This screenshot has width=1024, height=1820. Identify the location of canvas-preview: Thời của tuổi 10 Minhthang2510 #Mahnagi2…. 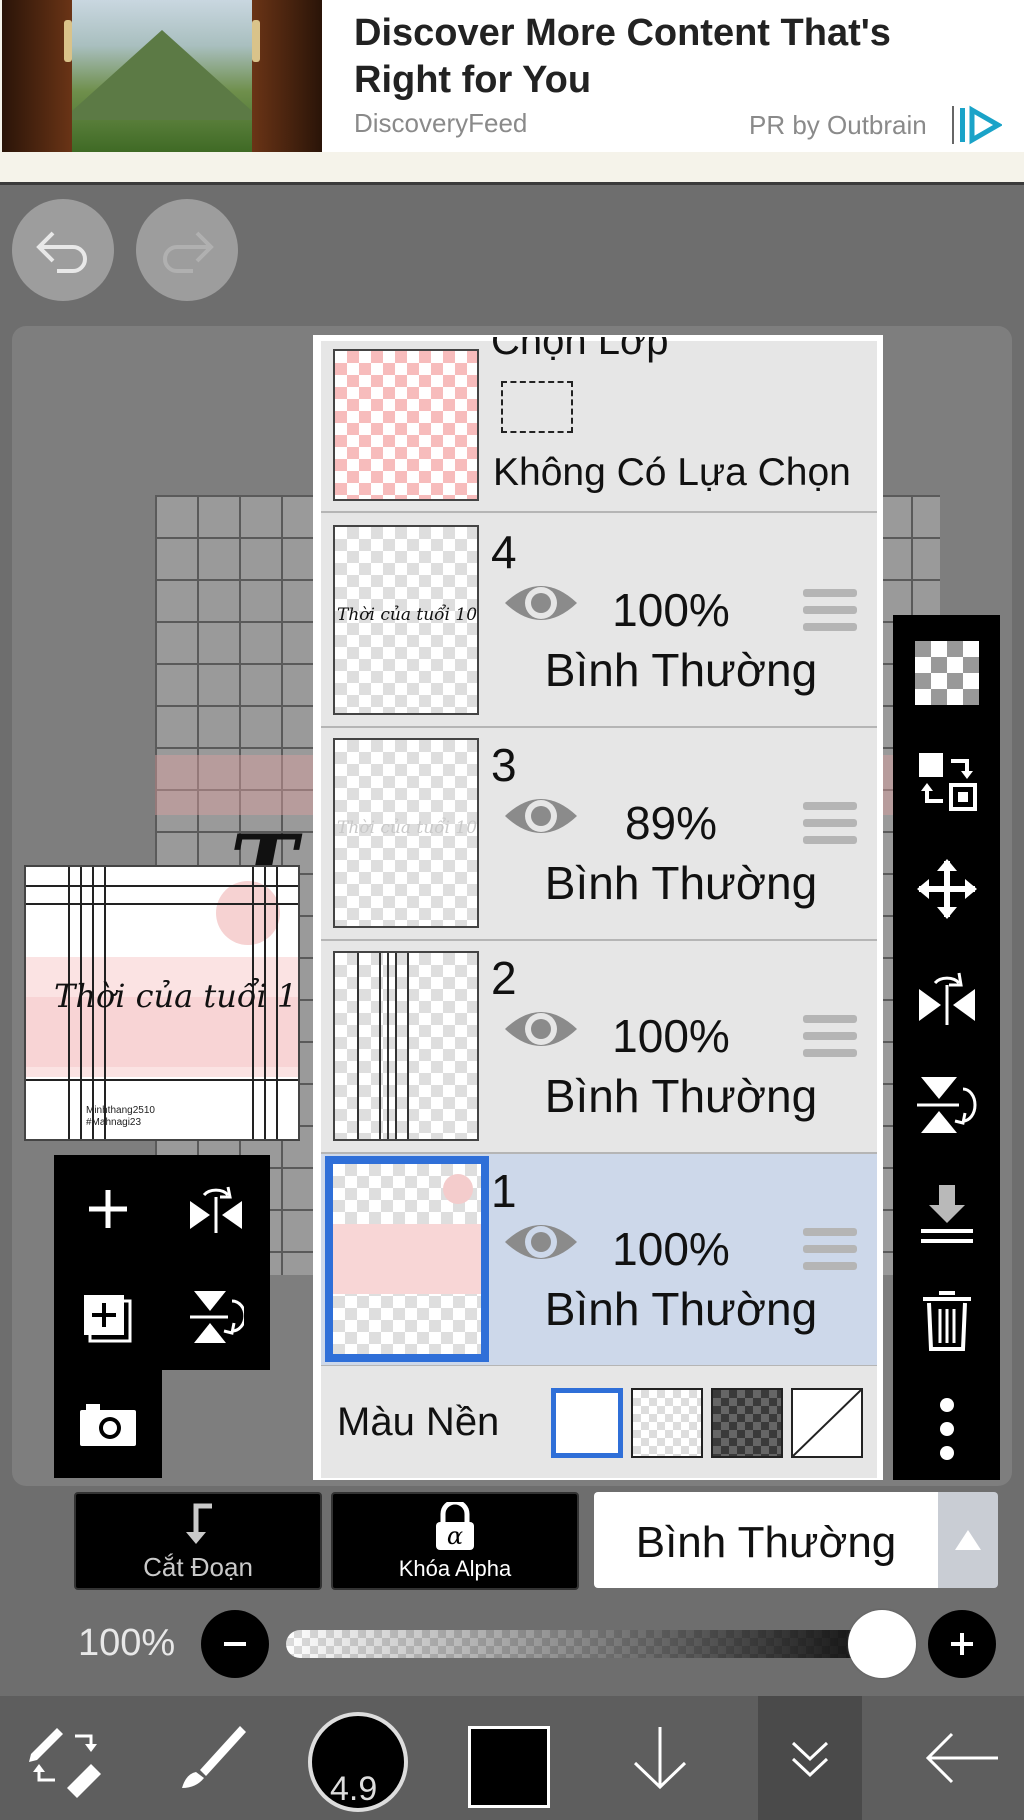
(162, 1003).